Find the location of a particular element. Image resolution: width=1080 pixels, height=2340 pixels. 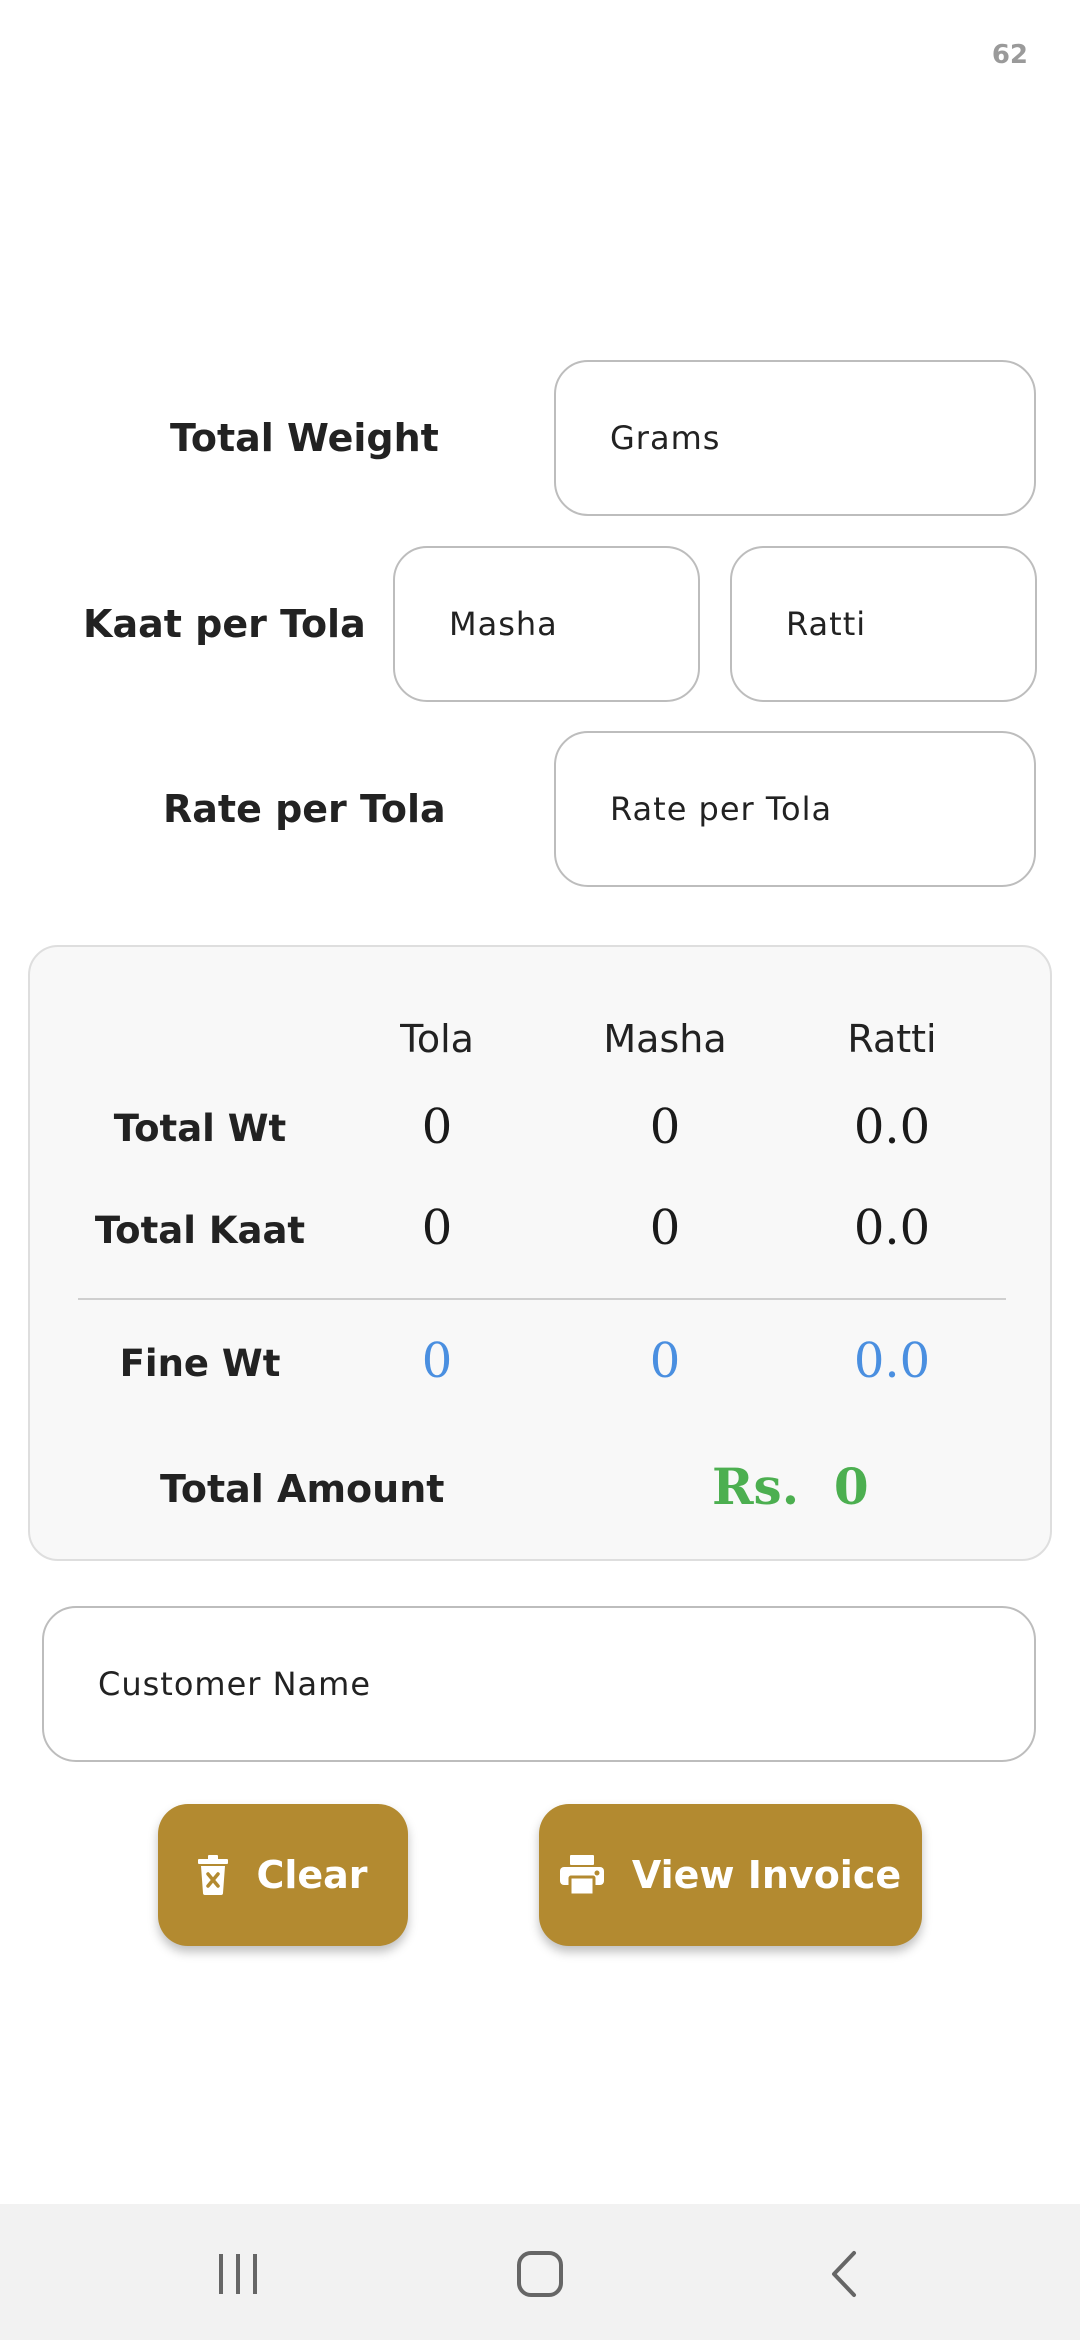

back-icon is located at coordinates (844, 2274).